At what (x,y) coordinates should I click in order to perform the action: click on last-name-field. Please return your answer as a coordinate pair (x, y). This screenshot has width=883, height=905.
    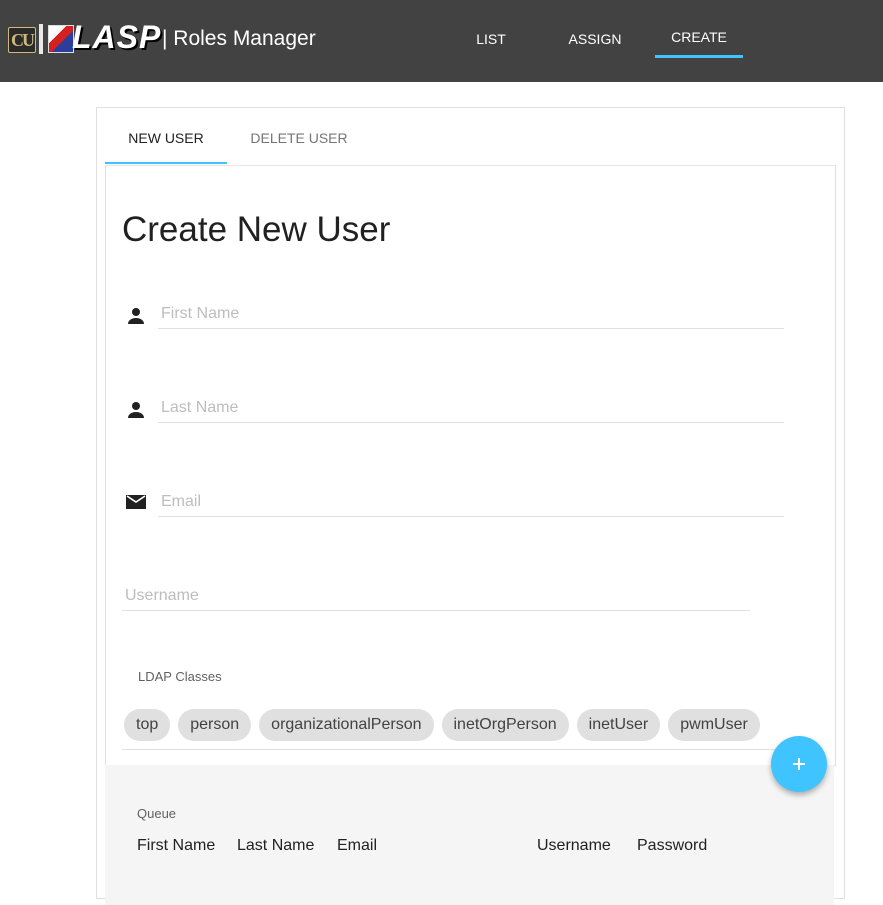
    Looking at the image, I should click on (471, 409).